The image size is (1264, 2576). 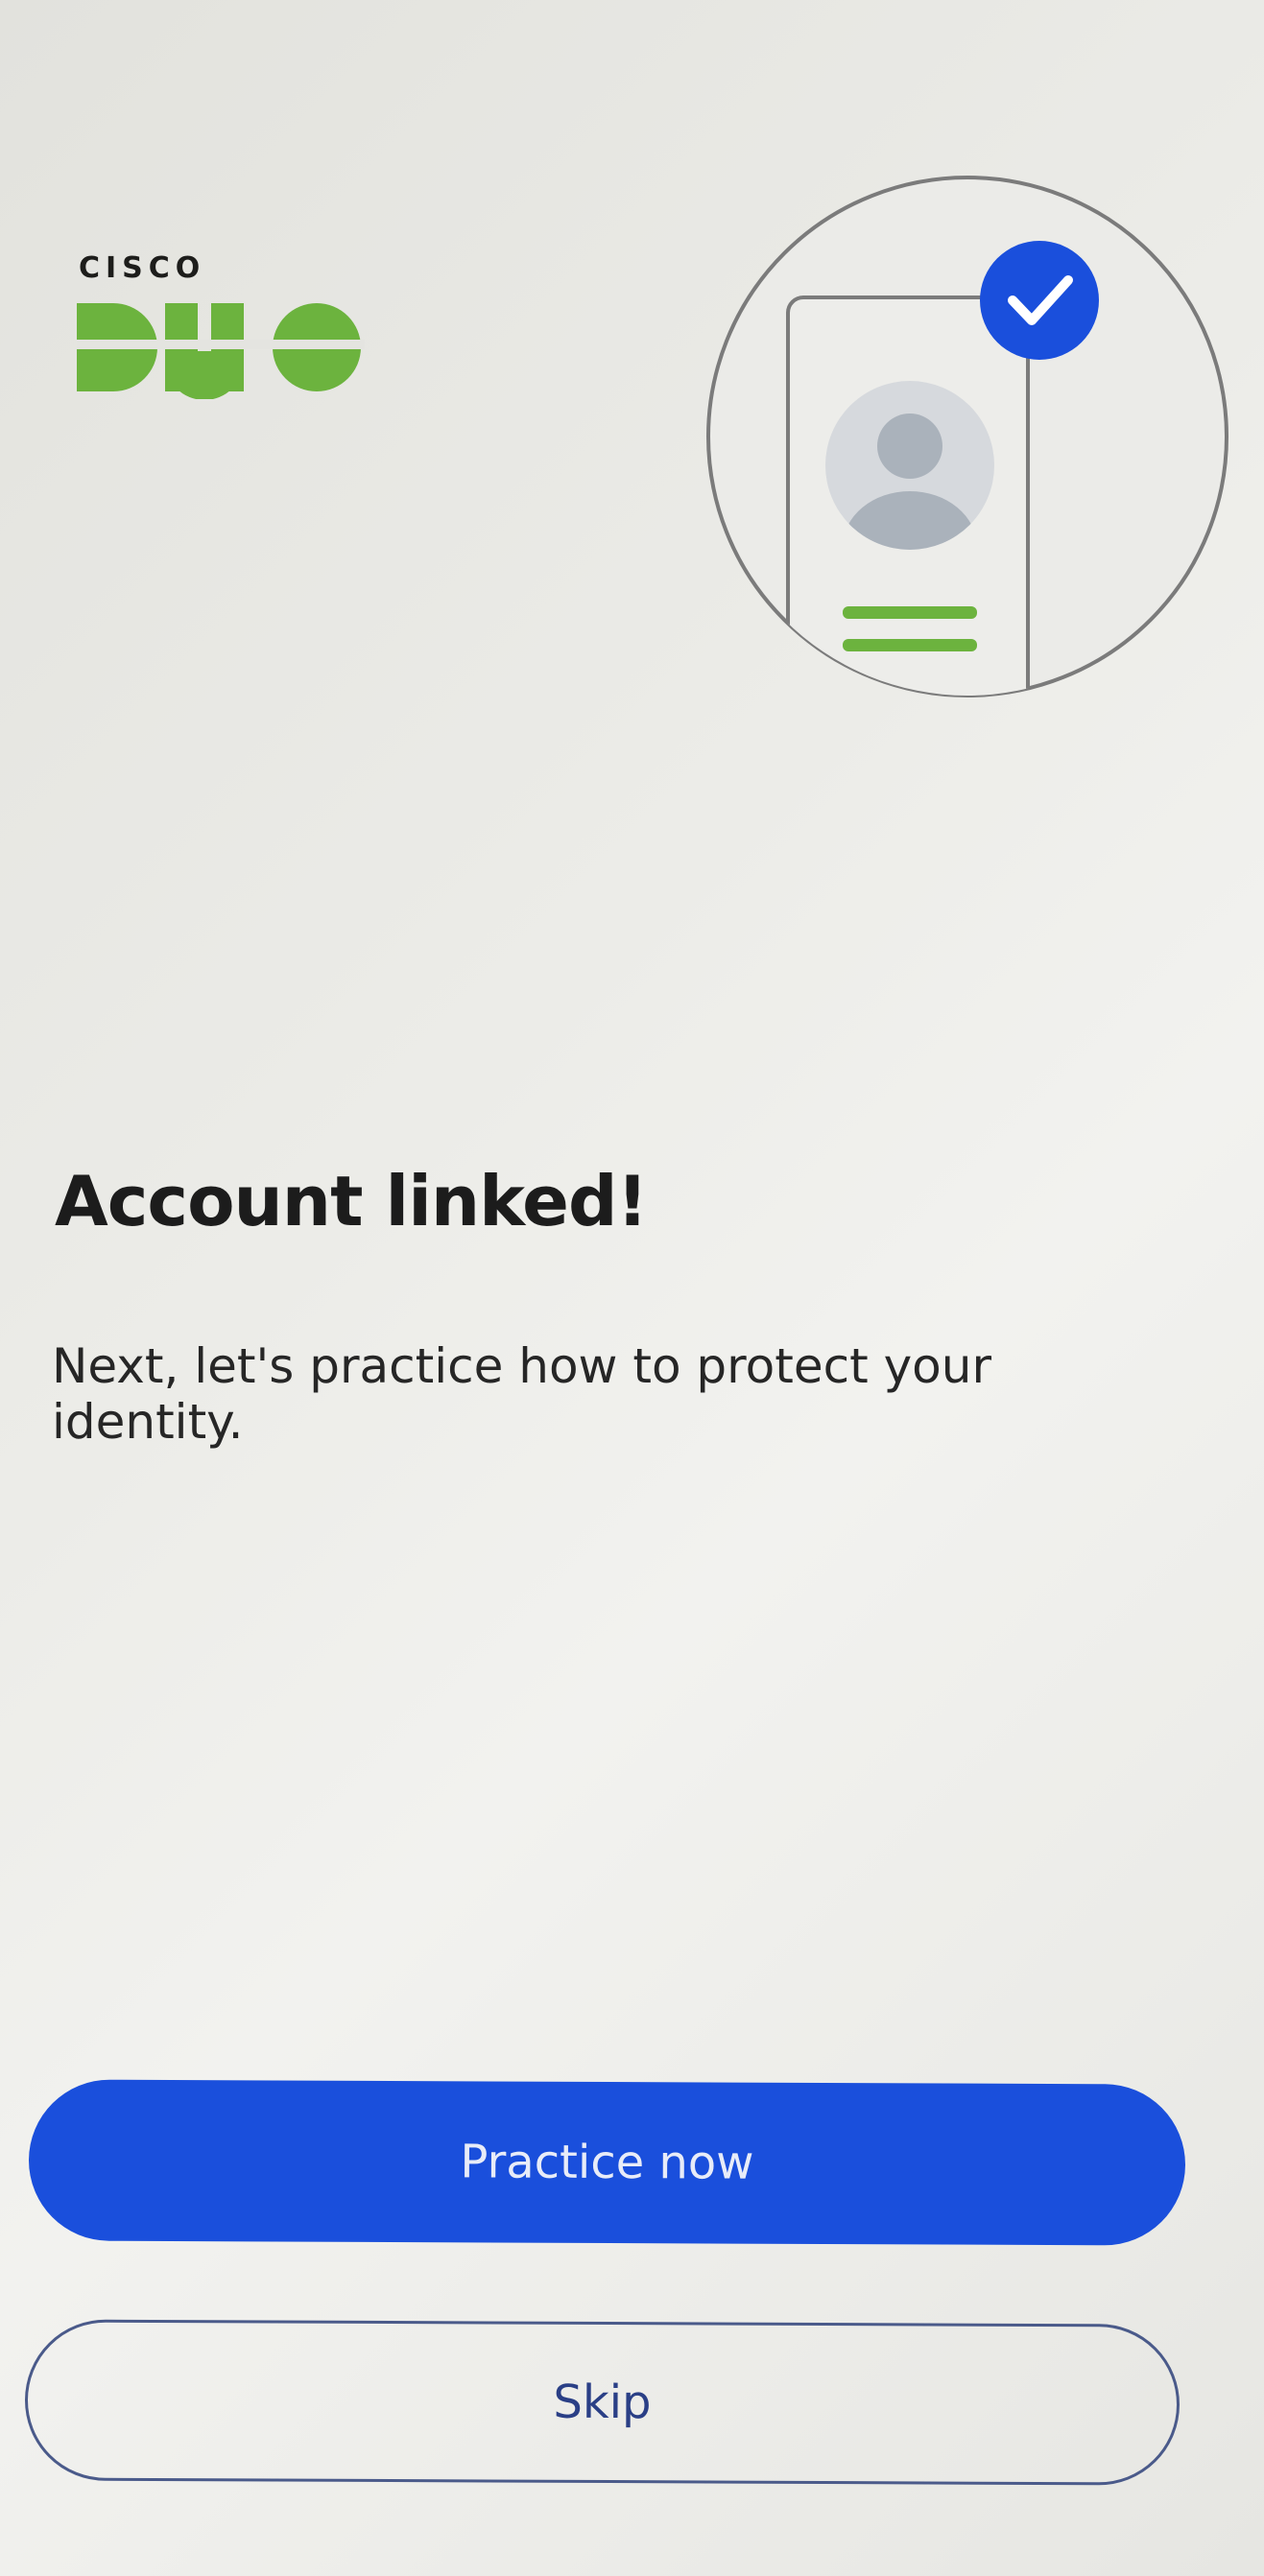 I want to click on skip-label: Skip, so click(x=602, y=2402).